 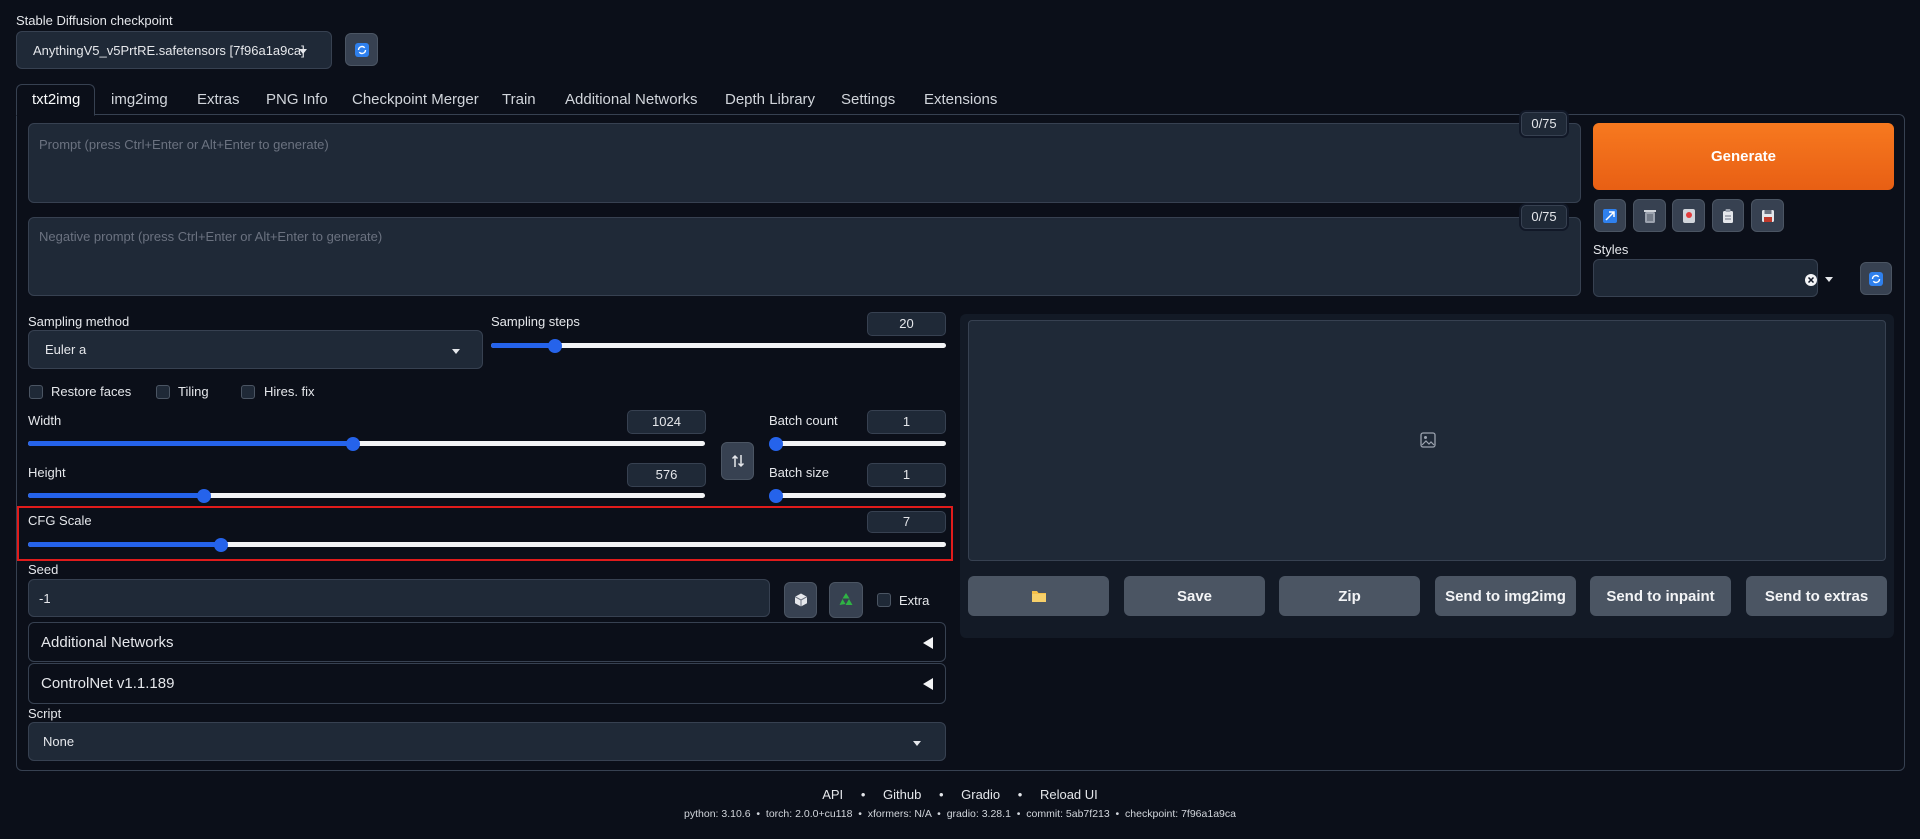 I want to click on height-slider, so click(x=366, y=495).